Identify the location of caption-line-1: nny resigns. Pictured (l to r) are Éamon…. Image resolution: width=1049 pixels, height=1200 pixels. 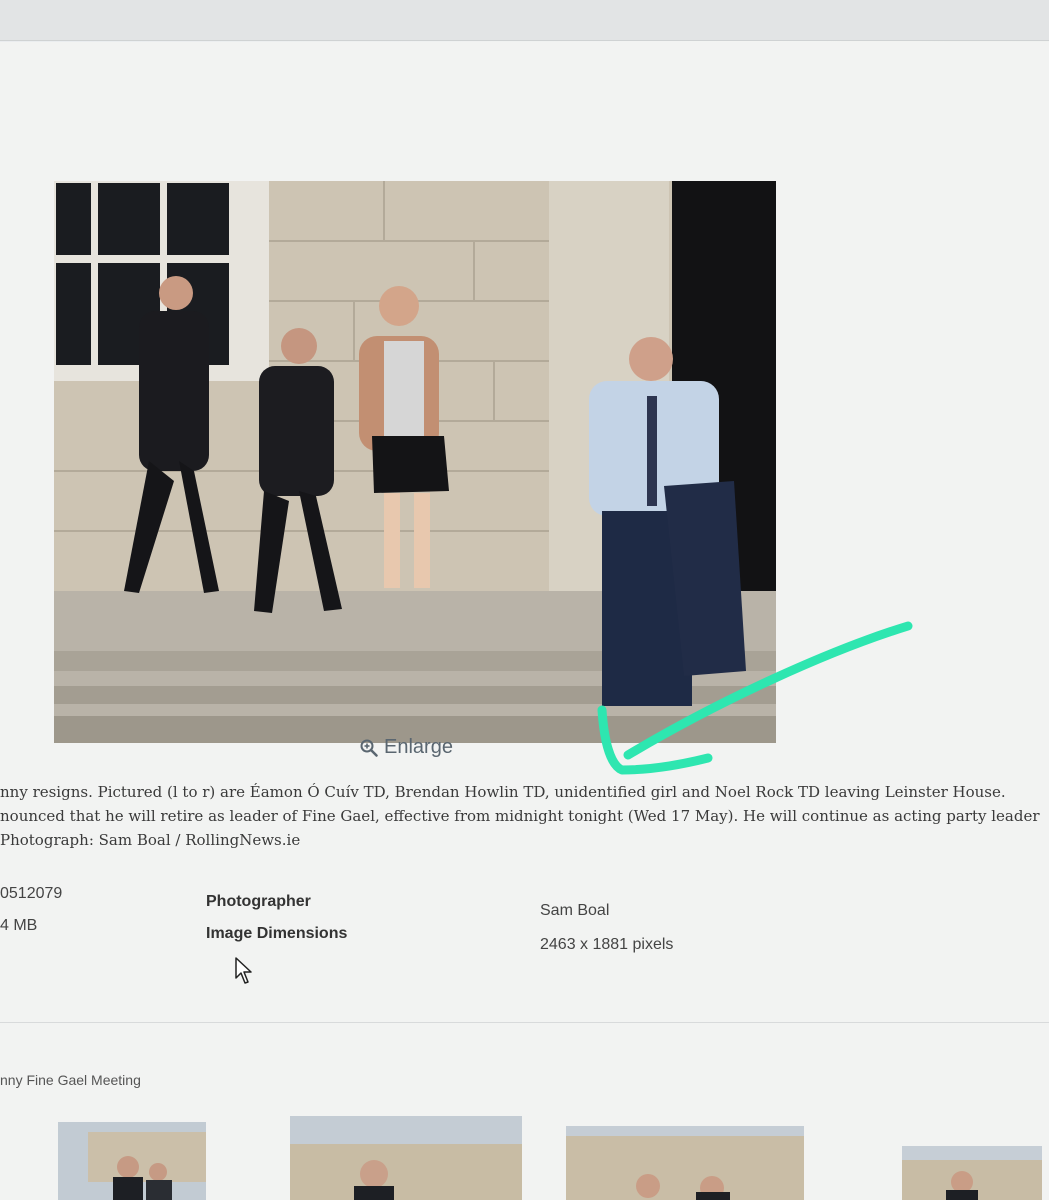
(503, 792).